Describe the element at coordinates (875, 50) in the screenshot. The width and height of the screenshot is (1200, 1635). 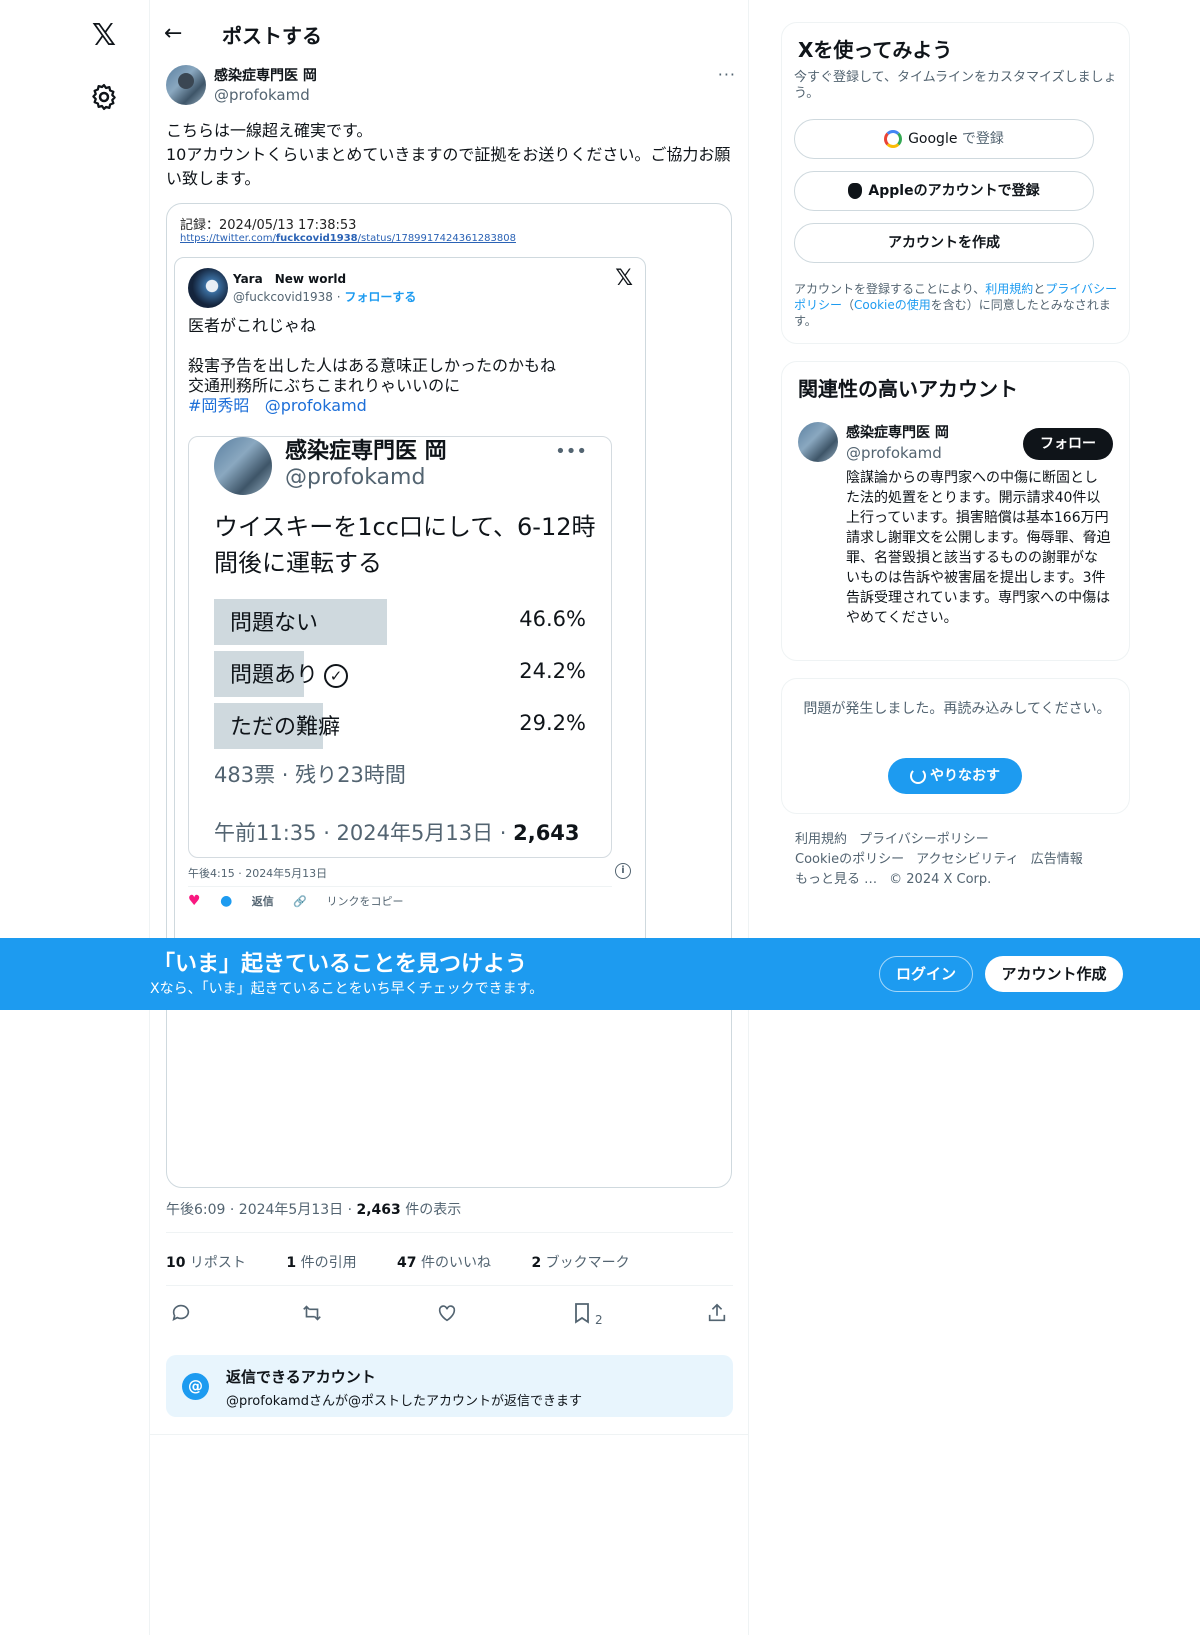
I see `signup-title: Xを使ってみよう` at that location.